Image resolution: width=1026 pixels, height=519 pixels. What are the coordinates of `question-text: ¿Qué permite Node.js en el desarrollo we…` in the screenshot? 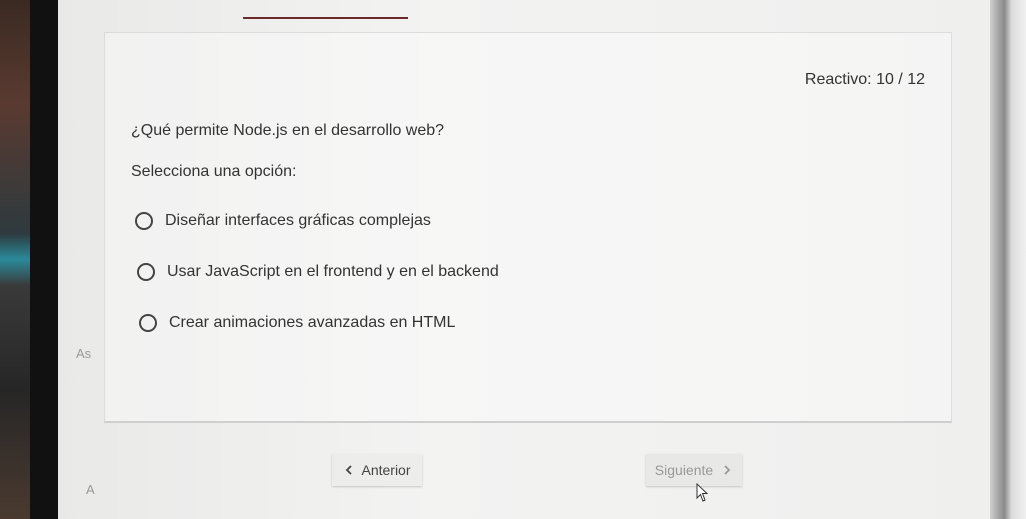 It's located at (288, 130).